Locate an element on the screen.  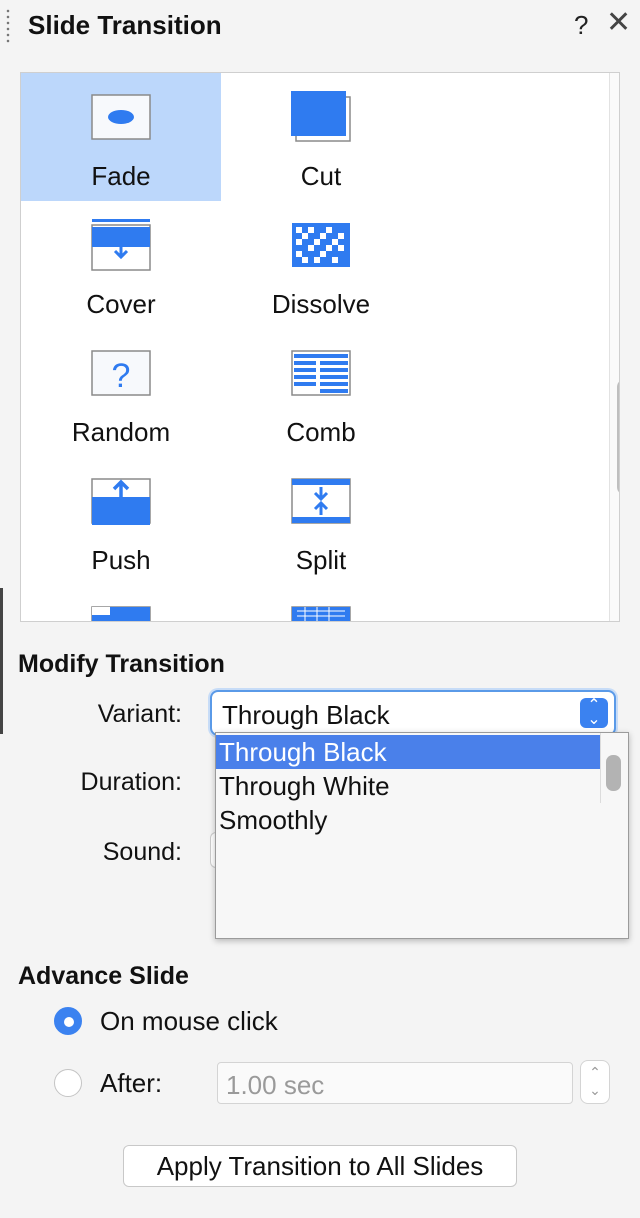
comb-icon is located at coordinates (321, 373).